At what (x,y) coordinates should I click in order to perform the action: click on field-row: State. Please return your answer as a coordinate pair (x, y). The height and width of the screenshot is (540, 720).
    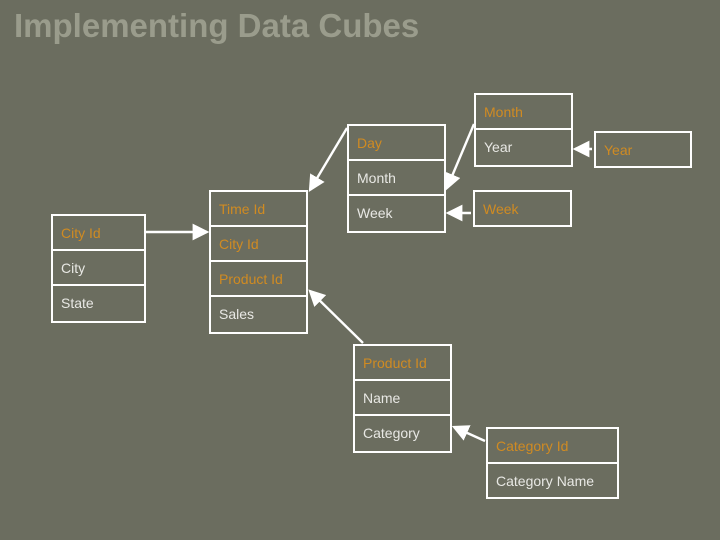
    Looking at the image, I should click on (98, 303).